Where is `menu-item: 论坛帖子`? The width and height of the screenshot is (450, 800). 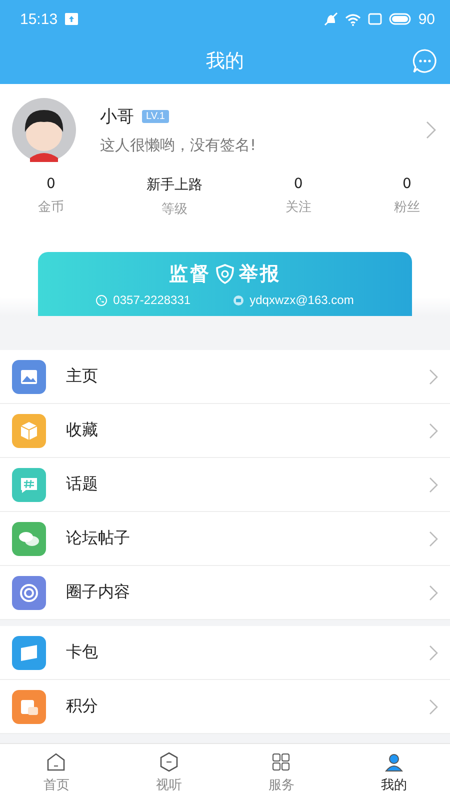
menu-item: 论坛帖子 is located at coordinates (225, 539).